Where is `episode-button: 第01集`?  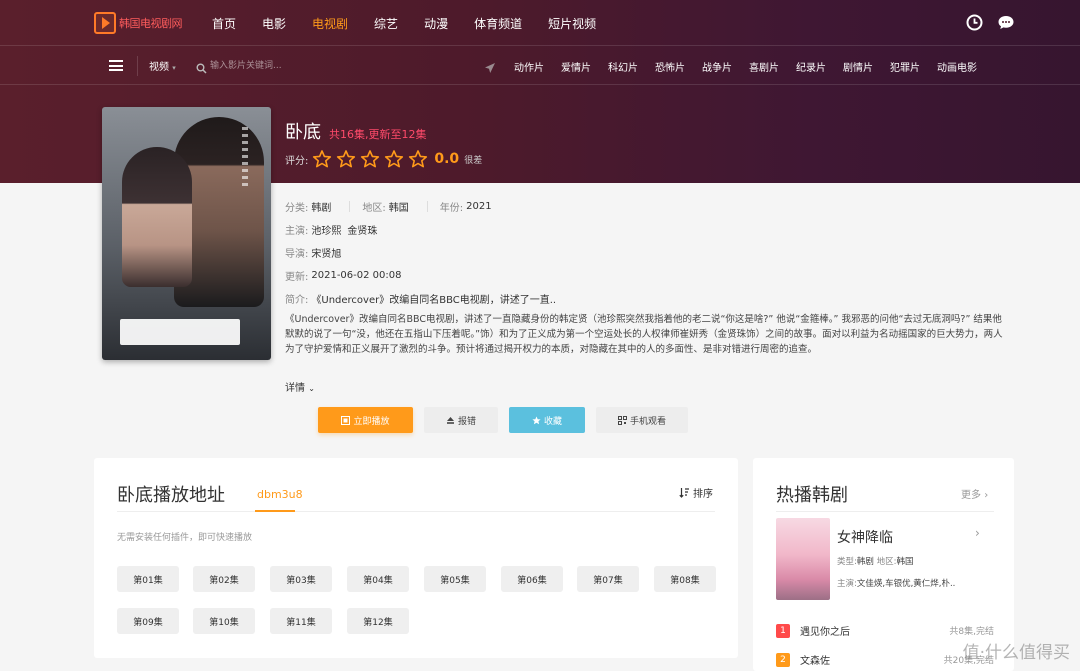
episode-button: 第01集 is located at coordinates (148, 579).